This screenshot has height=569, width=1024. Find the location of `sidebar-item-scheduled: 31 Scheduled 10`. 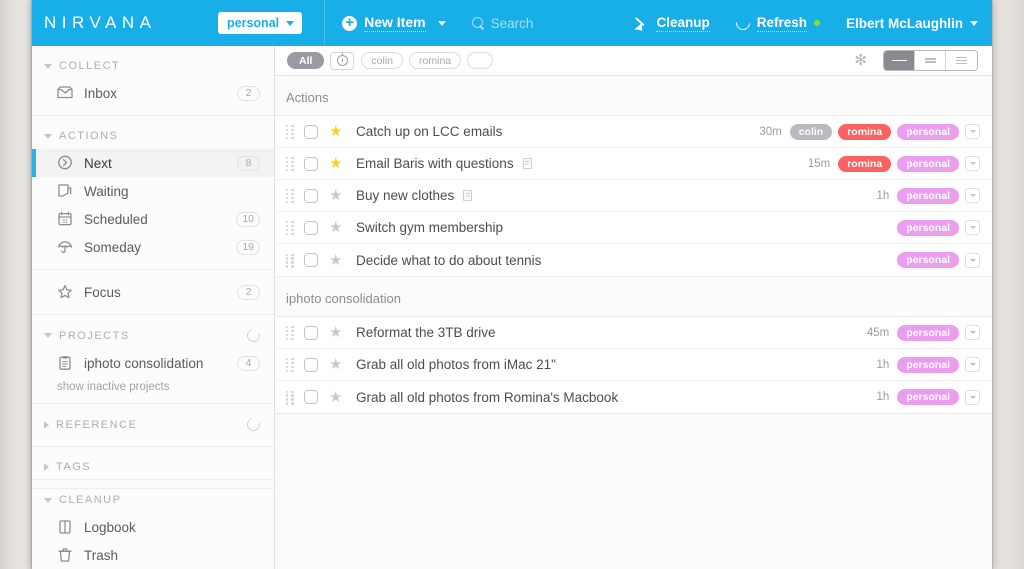

sidebar-item-scheduled: 31 Scheduled 10 is located at coordinates (153, 219).